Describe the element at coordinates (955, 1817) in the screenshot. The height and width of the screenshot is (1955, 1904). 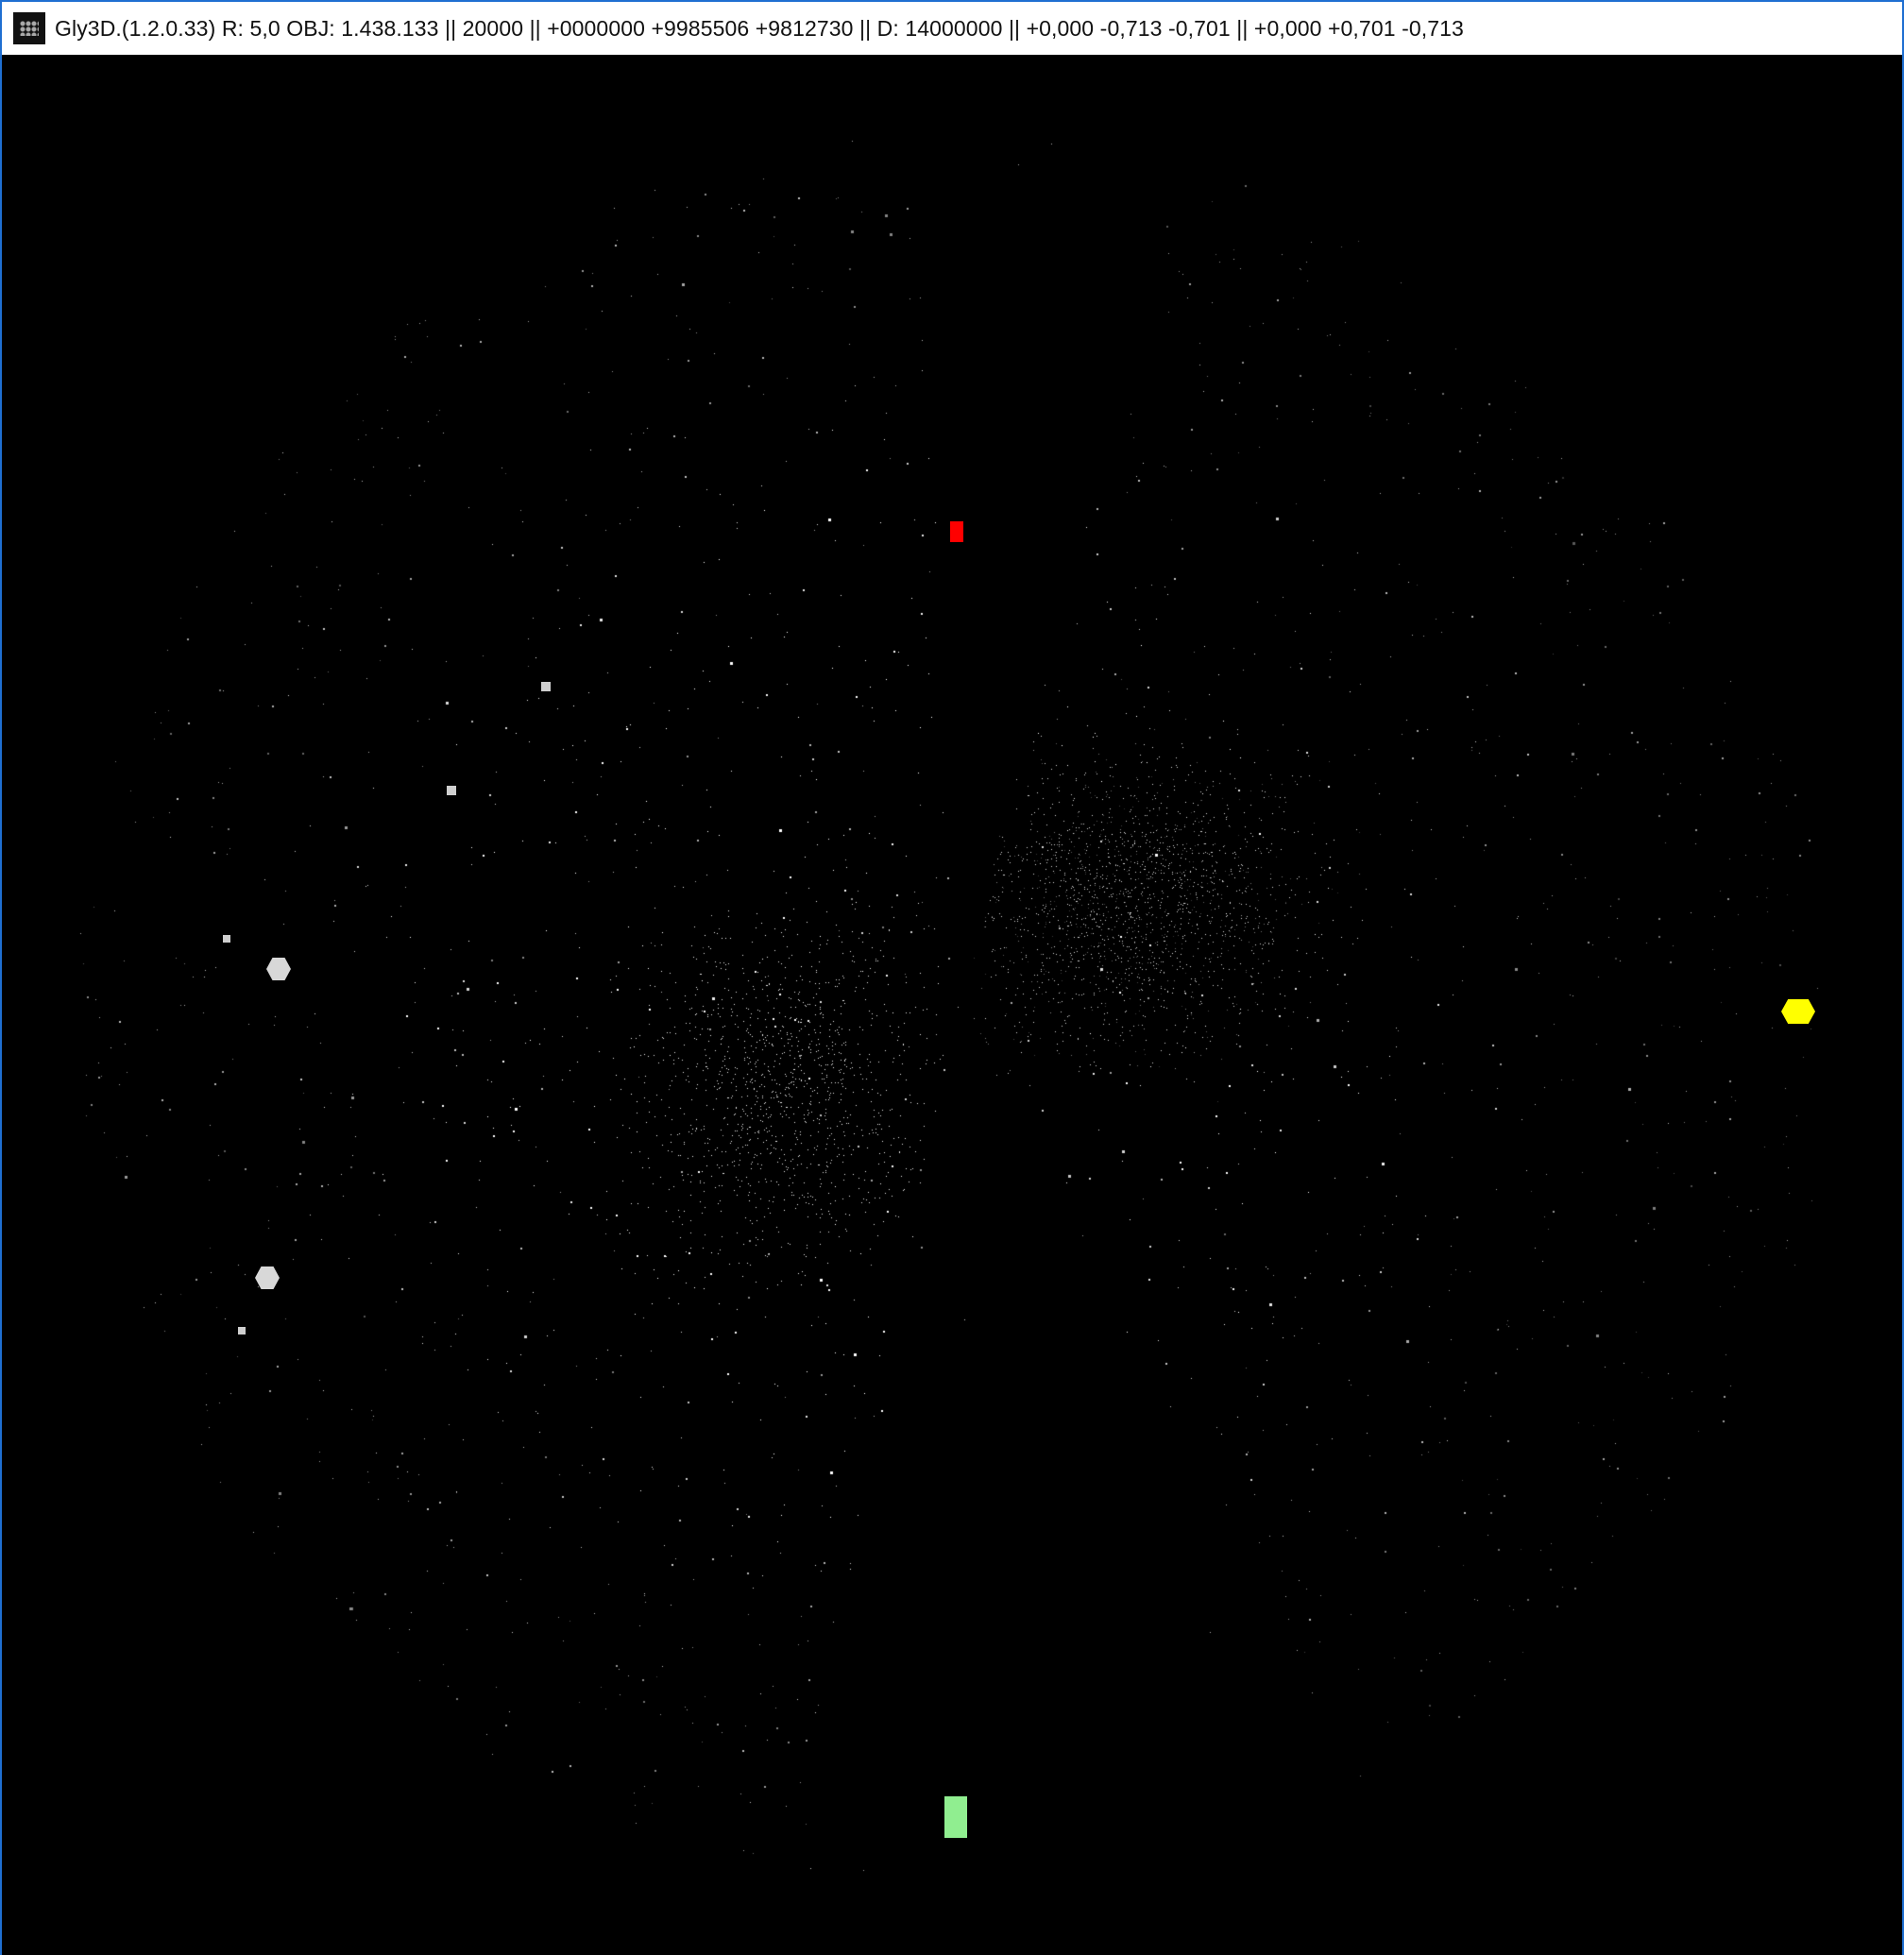
I see `green-axis-marker` at that location.